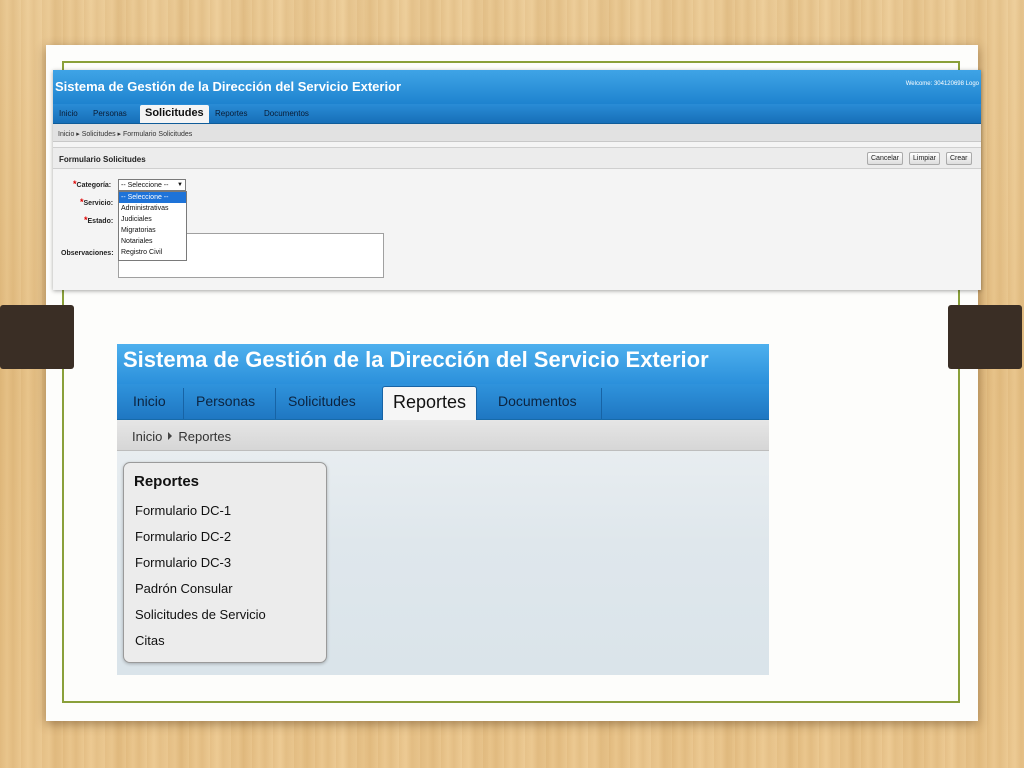 This screenshot has height=768, width=1024. Describe the element at coordinates (167, 481) in the screenshot. I see `card-title: Reportes` at that location.